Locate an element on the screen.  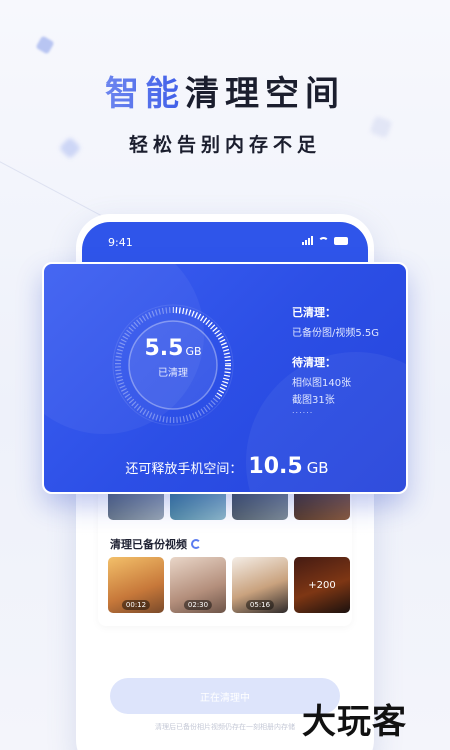
battery-icon is located at coordinates (341, 240).